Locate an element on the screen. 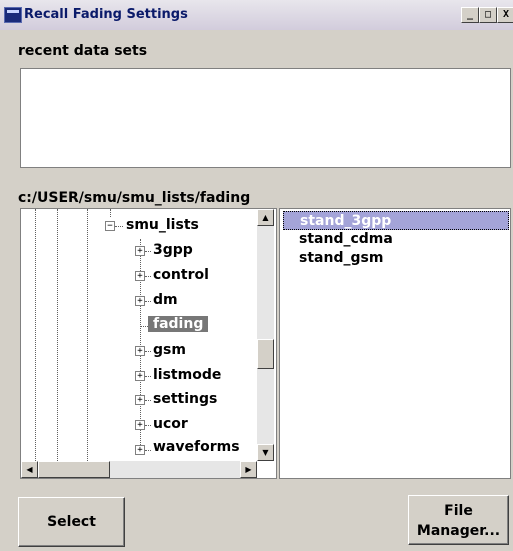  maximize-button: □ is located at coordinates (488, 15).